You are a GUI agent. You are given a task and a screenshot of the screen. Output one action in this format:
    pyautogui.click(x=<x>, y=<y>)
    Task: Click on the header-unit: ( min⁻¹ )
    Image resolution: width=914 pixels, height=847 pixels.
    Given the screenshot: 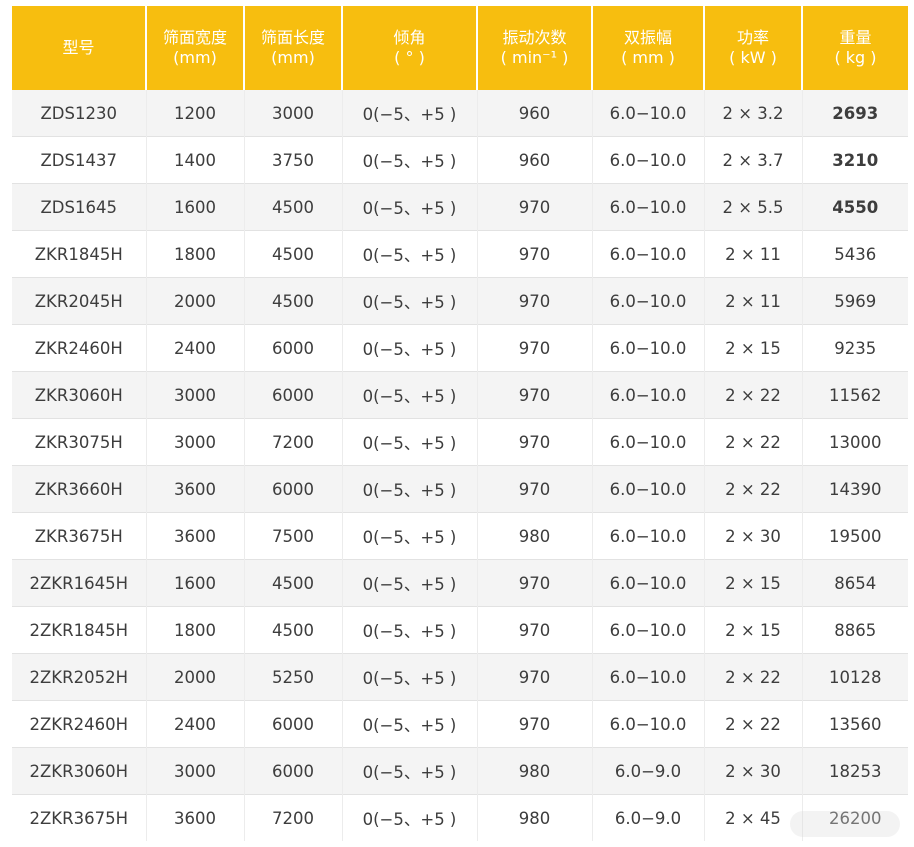 What is the action you would take?
    pyautogui.click(x=534, y=57)
    